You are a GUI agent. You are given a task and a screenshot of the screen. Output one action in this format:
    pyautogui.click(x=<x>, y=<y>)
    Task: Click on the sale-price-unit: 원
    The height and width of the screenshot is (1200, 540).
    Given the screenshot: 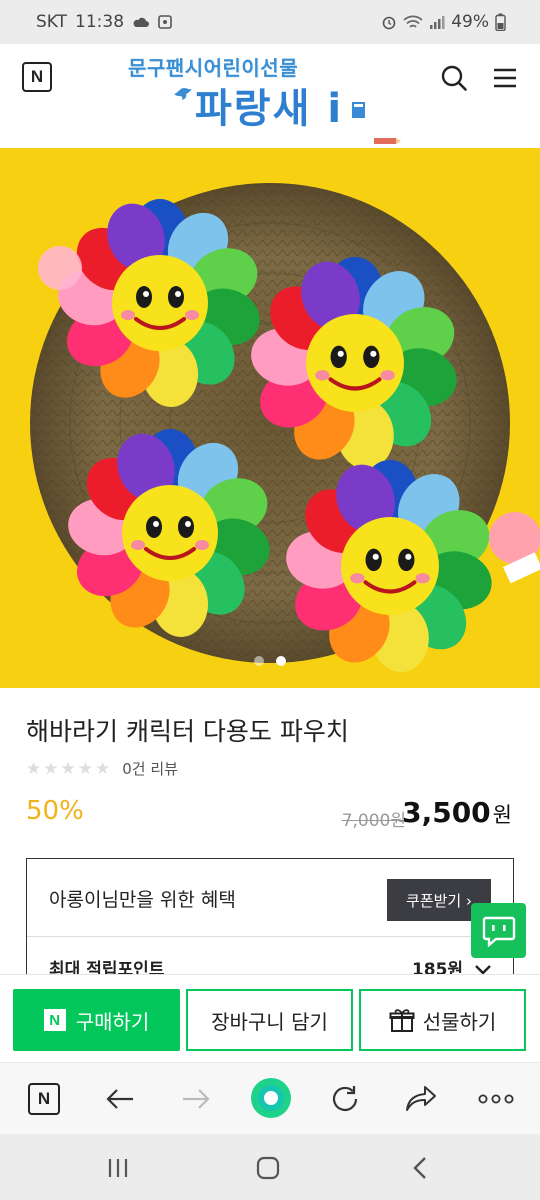 What is the action you would take?
    pyautogui.click(x=502, y=815)
    